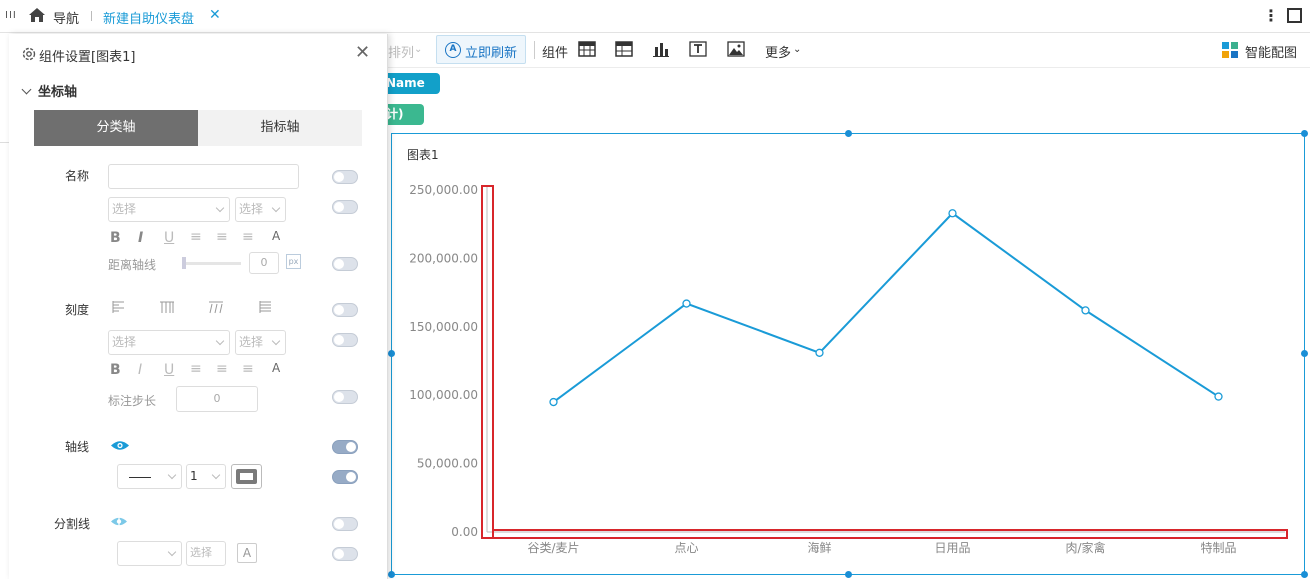 The height and width of the screenshot is (579, 1310). What do you see at coordinates (124, 209) in the screenshot?
I see `font-family-value: 选择` at bounding box center [124, 209].